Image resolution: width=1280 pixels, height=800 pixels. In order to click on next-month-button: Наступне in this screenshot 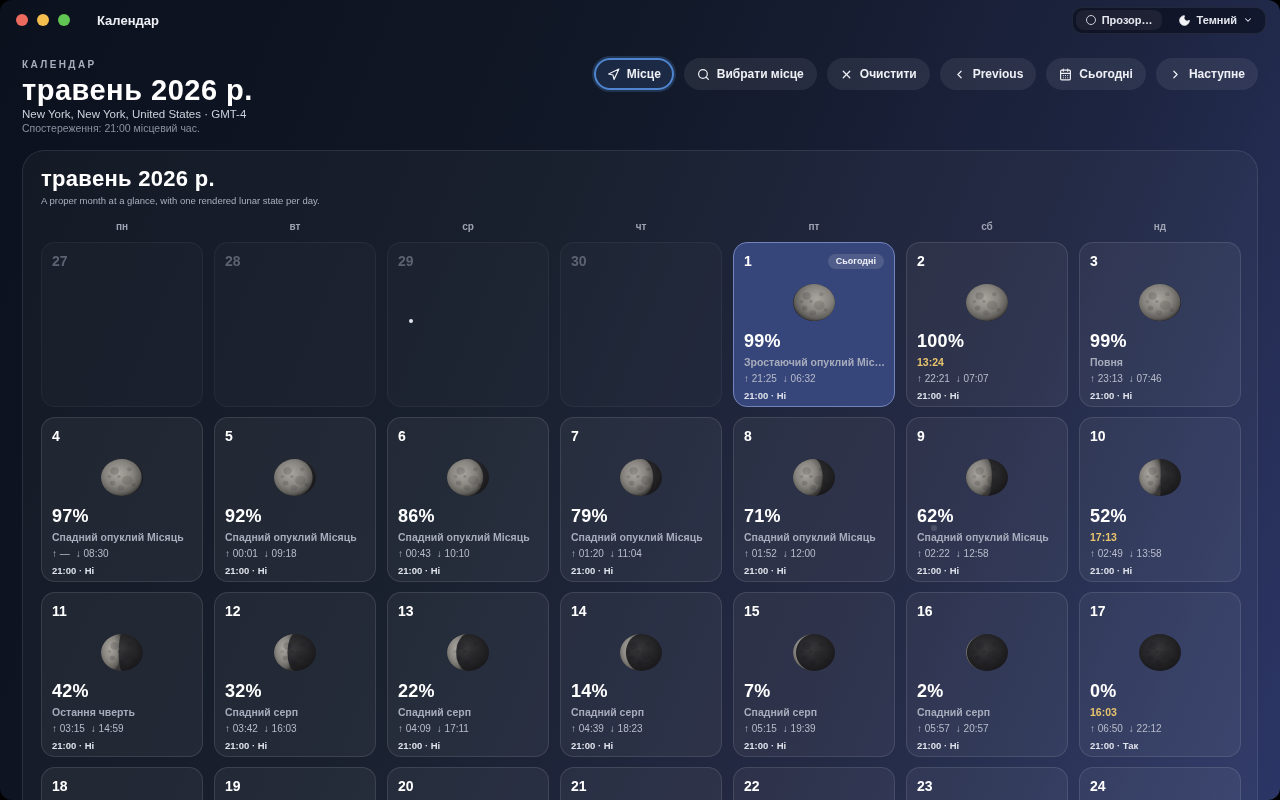, I will do `click(1206, 74)`.